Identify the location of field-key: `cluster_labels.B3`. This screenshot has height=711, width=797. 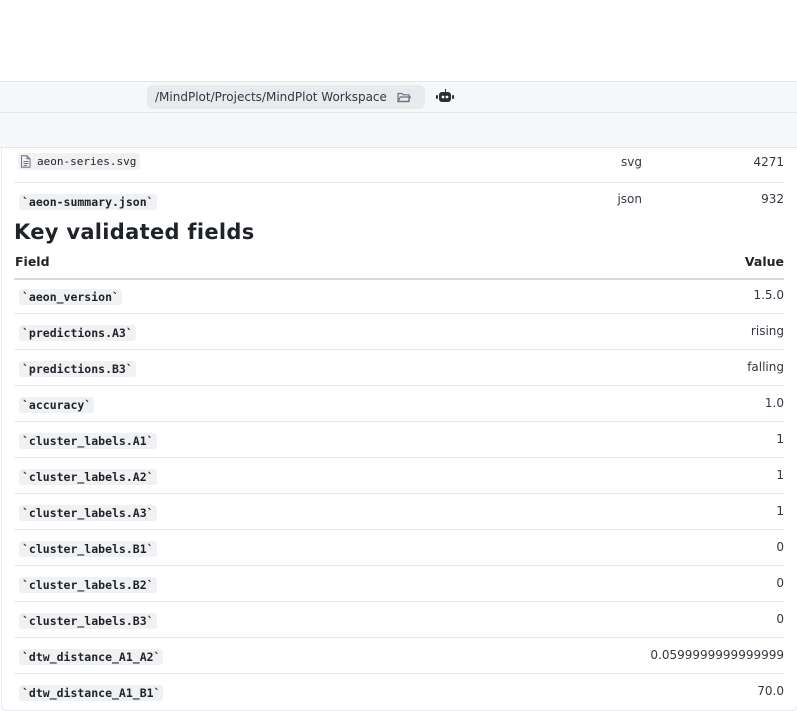
(88, 621).